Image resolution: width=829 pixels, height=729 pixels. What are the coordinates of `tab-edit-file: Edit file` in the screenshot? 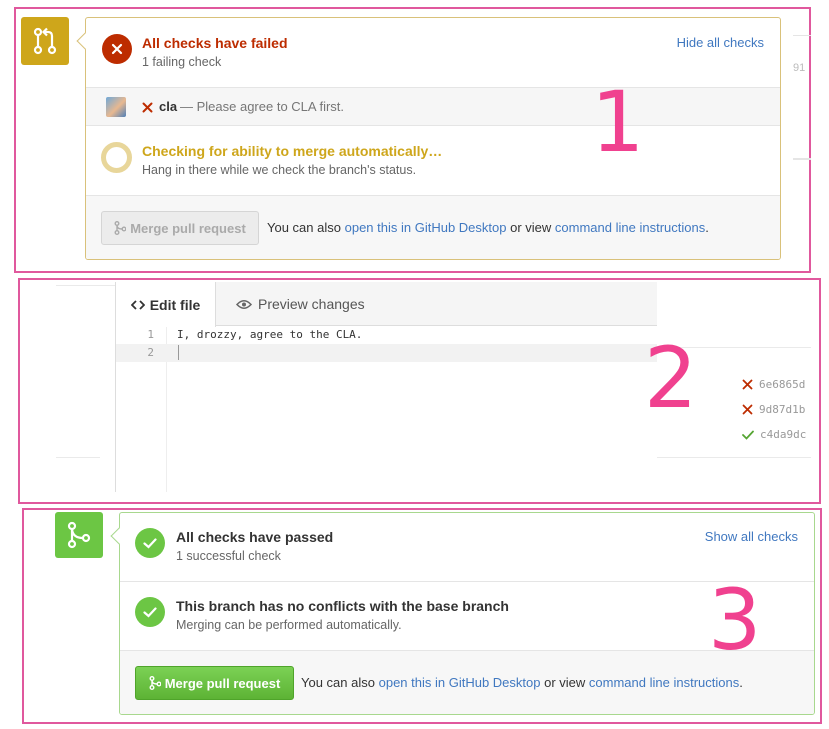 It's located at (166, 304).